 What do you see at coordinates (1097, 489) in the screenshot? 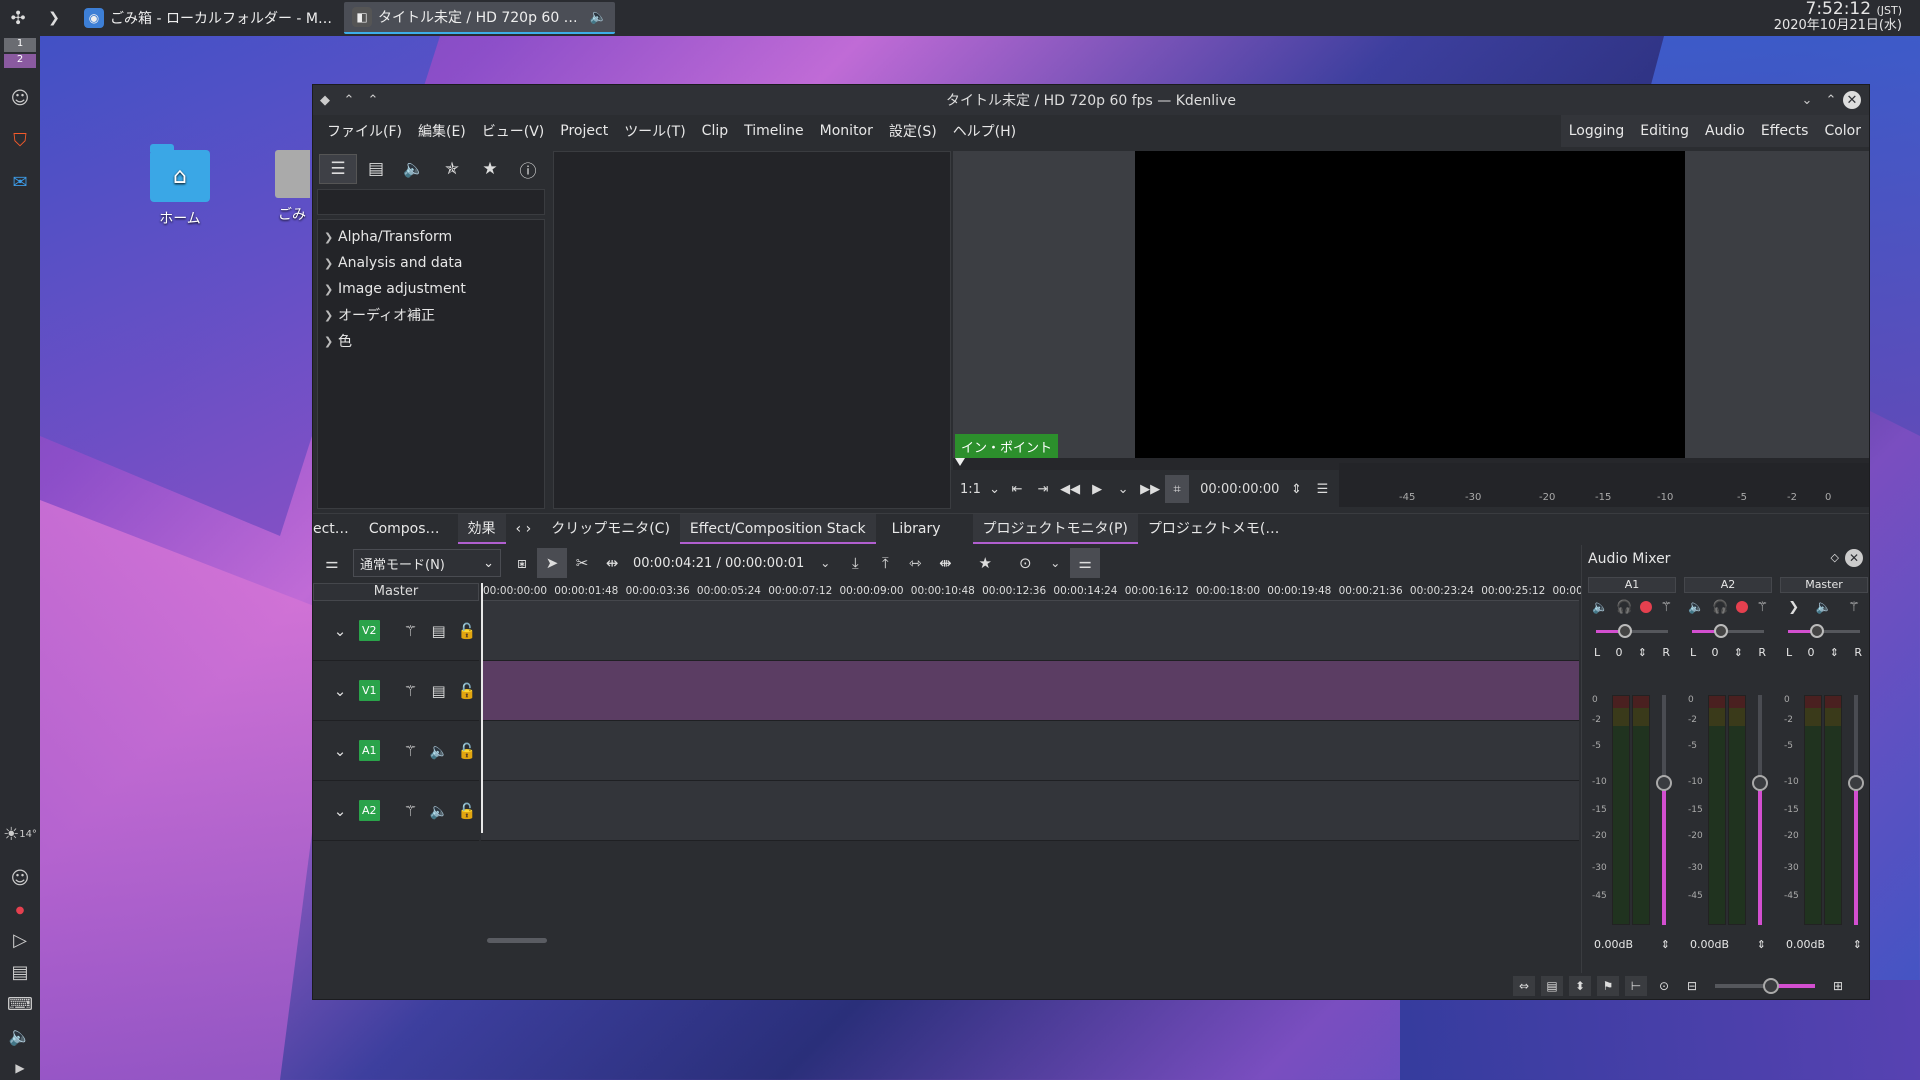
I see `play-icon: ▶` at bounding box center [1097, 489].